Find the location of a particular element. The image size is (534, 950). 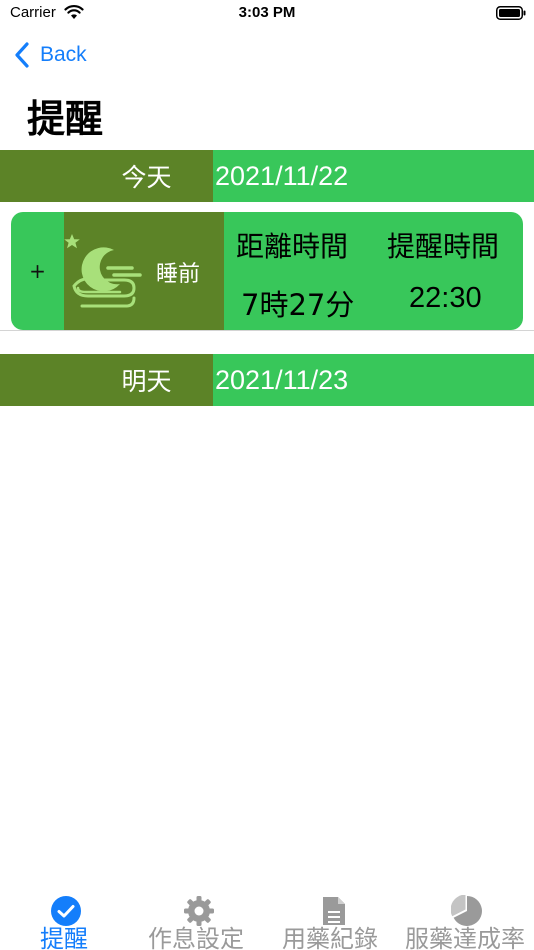

tab-label: 用藥紀錄 is located at coordinates (330, 937).